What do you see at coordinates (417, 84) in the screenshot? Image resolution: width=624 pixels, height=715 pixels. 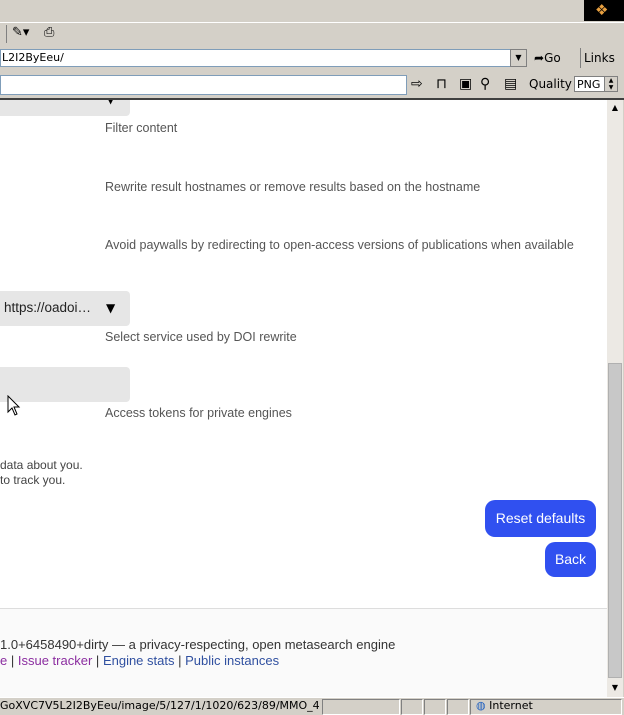 I see `forward-arrow-icon: ⇨` at bounding box center [417, 84].